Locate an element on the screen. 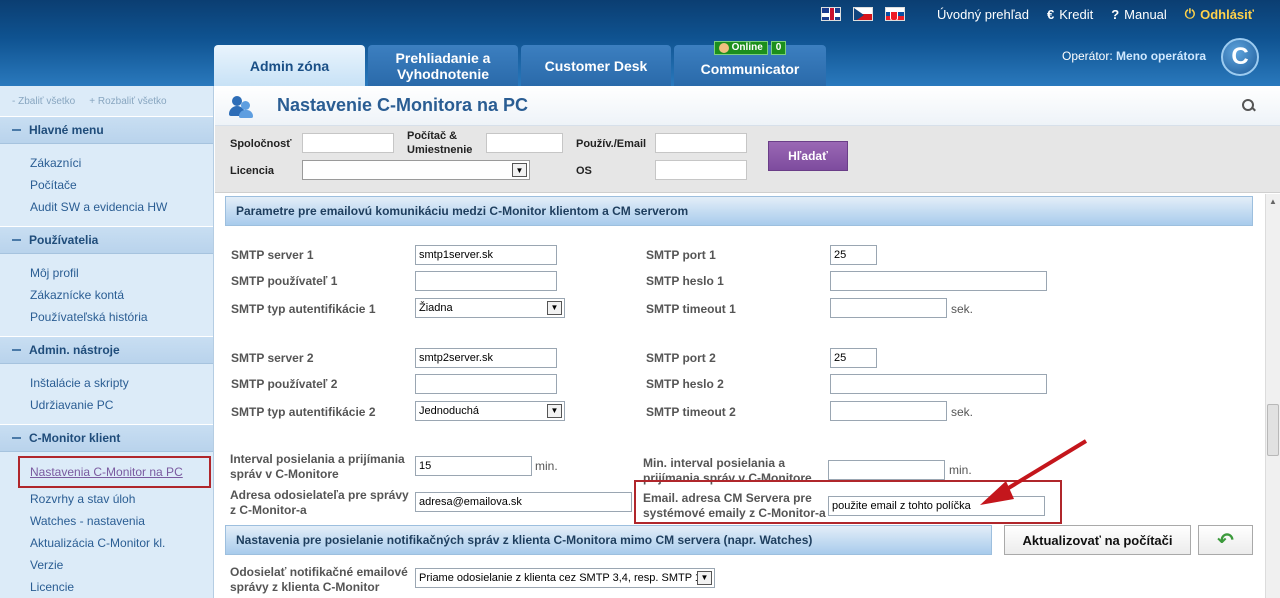 Image resolution: width=1280 pixels, height=598 pixels. collapse-all-label: Zbaliť všetko is located at coordinates (47, 101).